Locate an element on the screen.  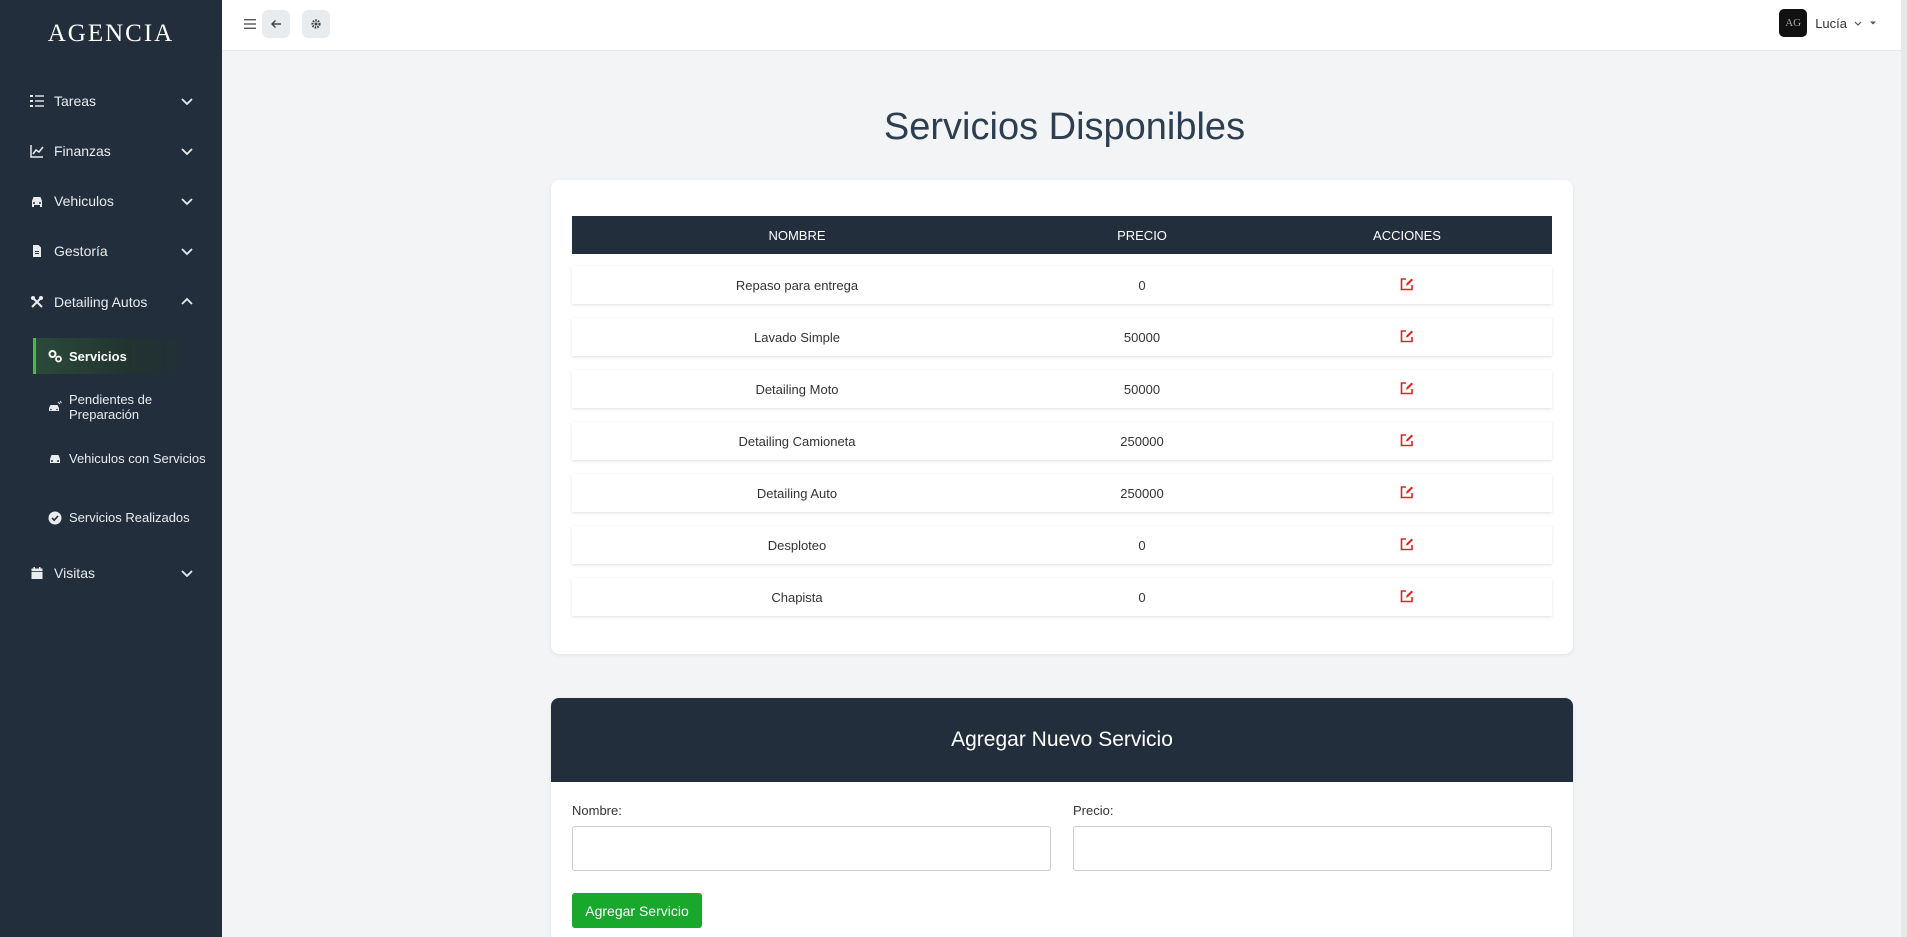
column-header-acciones: ACCIONES is located at coordinates (1407, 235).